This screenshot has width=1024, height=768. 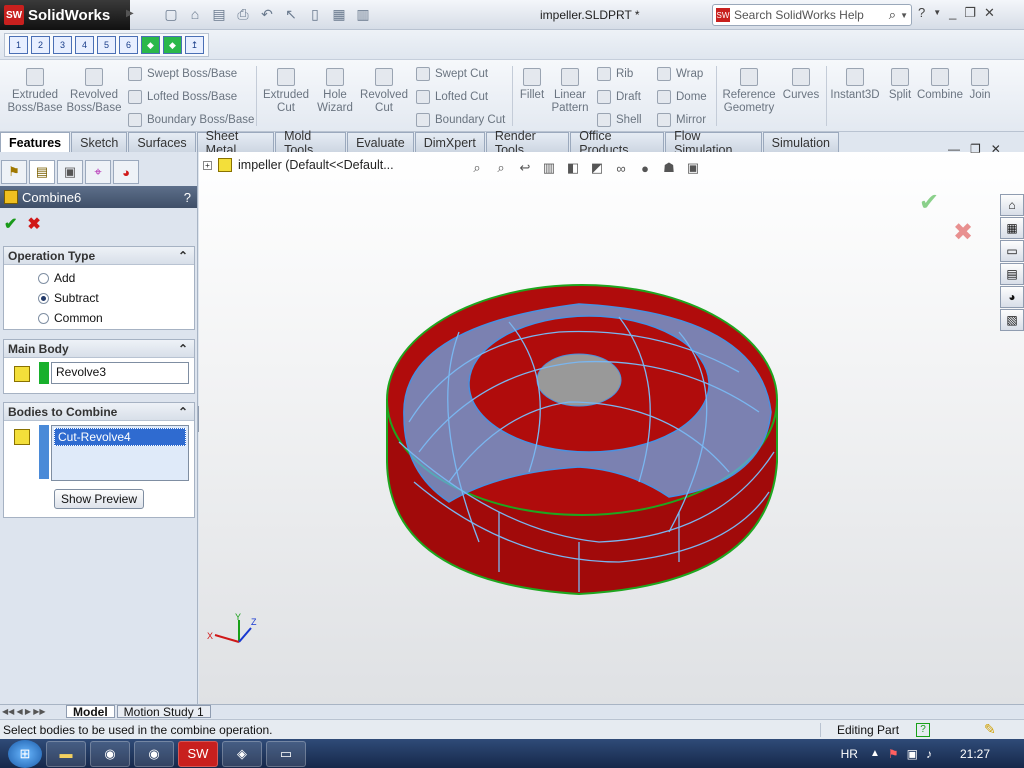 I want to click on tab-dimxpert: DimXpert, so click(x=449, y=142).